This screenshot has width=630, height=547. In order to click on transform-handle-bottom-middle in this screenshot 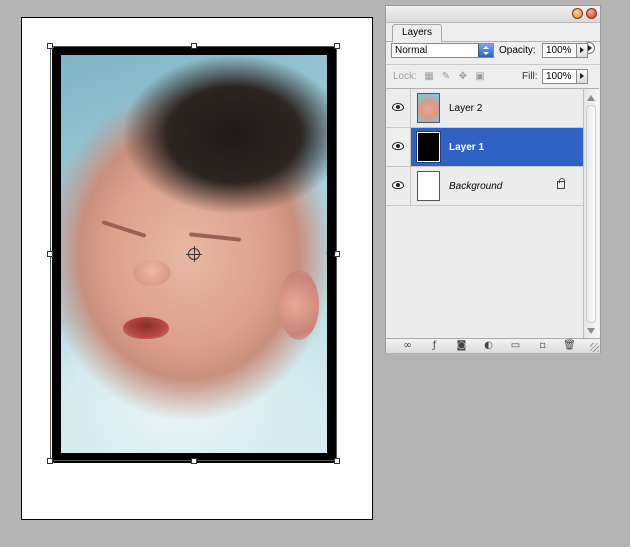, I will do `click(194, 461)`.